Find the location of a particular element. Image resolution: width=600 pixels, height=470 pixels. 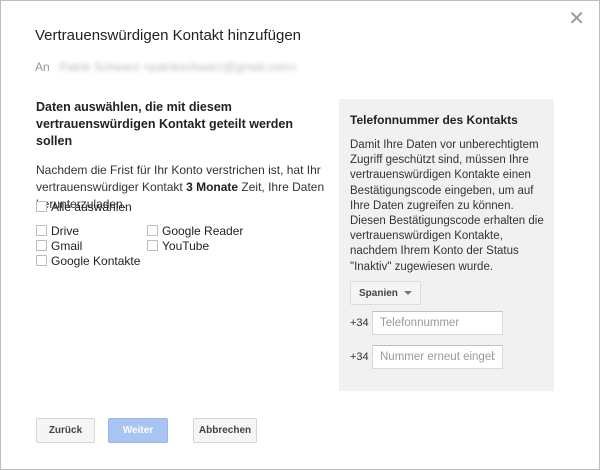

service-checkbox-google-reader: Google Reader is located at coordinates (195, 230).